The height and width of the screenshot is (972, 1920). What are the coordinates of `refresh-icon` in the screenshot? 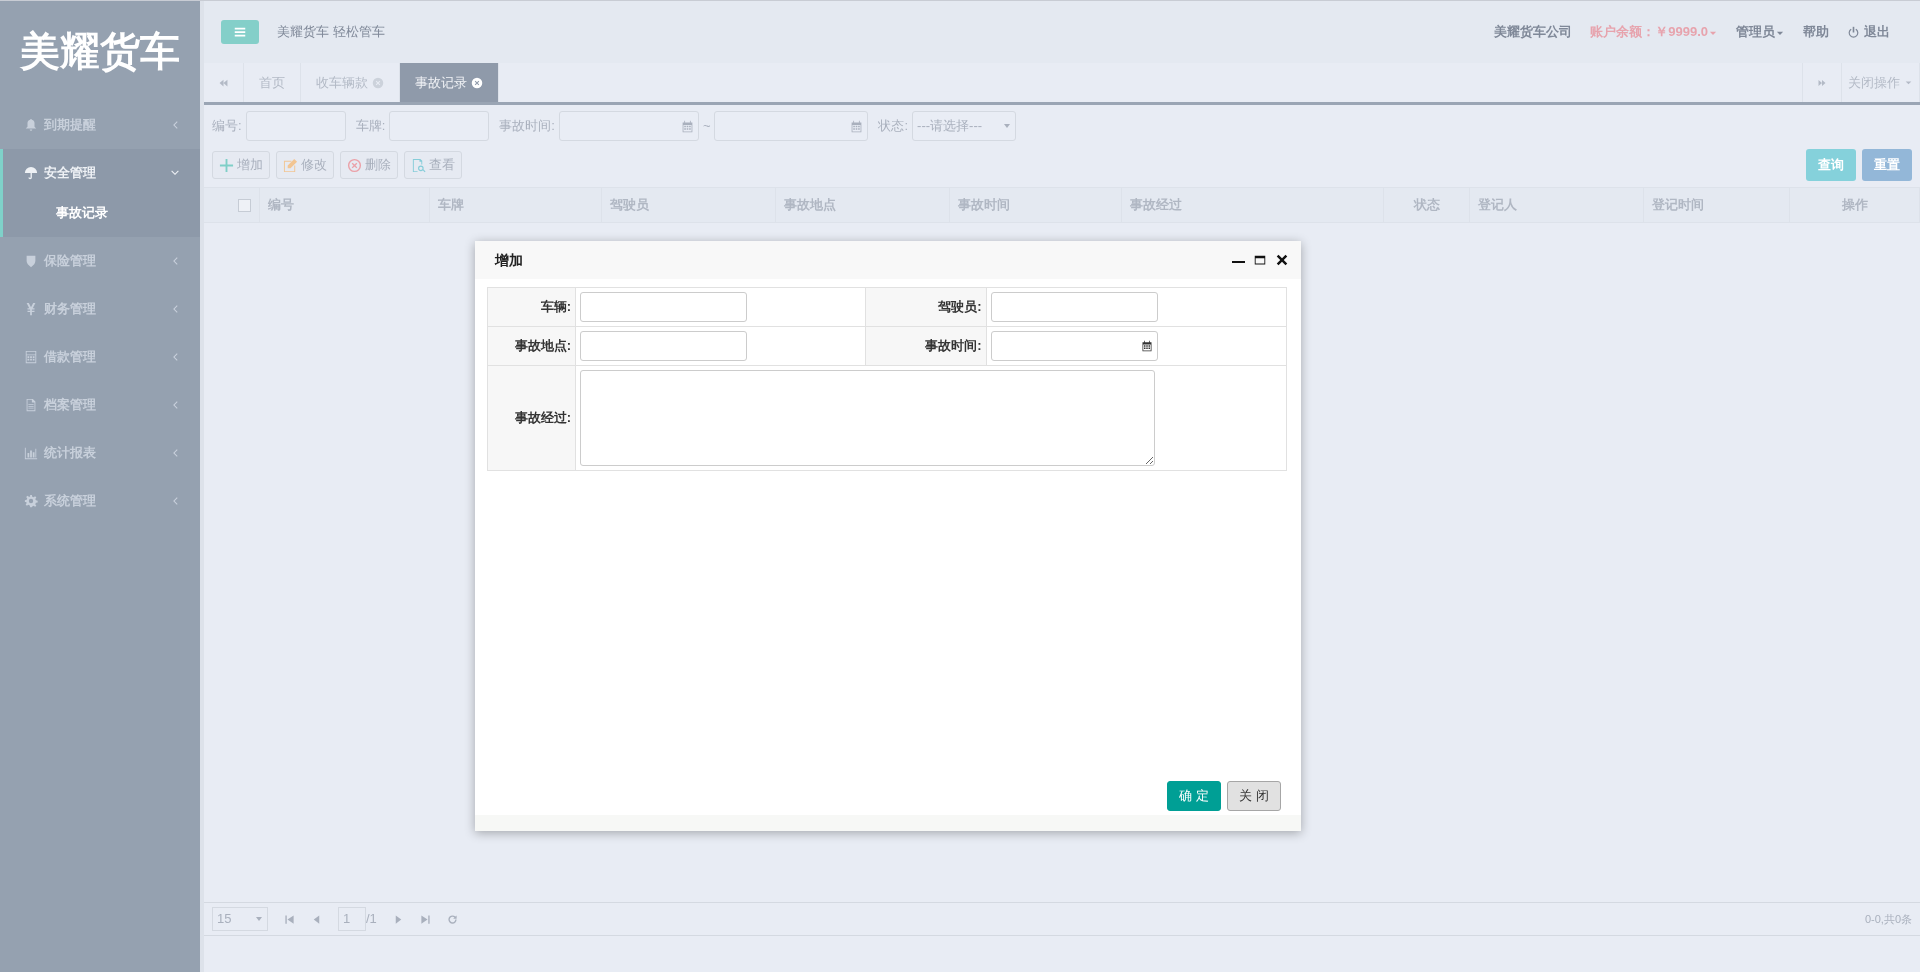 It's located at (452, 920).